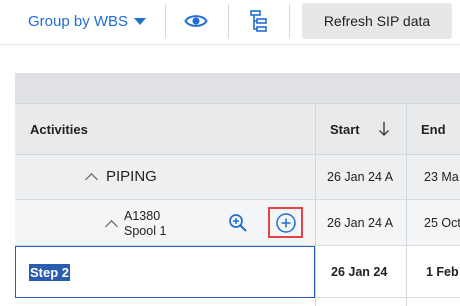  I want to click on activity-row-a1380: A1380 Spool 1 26 Jan 24 A 25 Oct, so click(237, 223).